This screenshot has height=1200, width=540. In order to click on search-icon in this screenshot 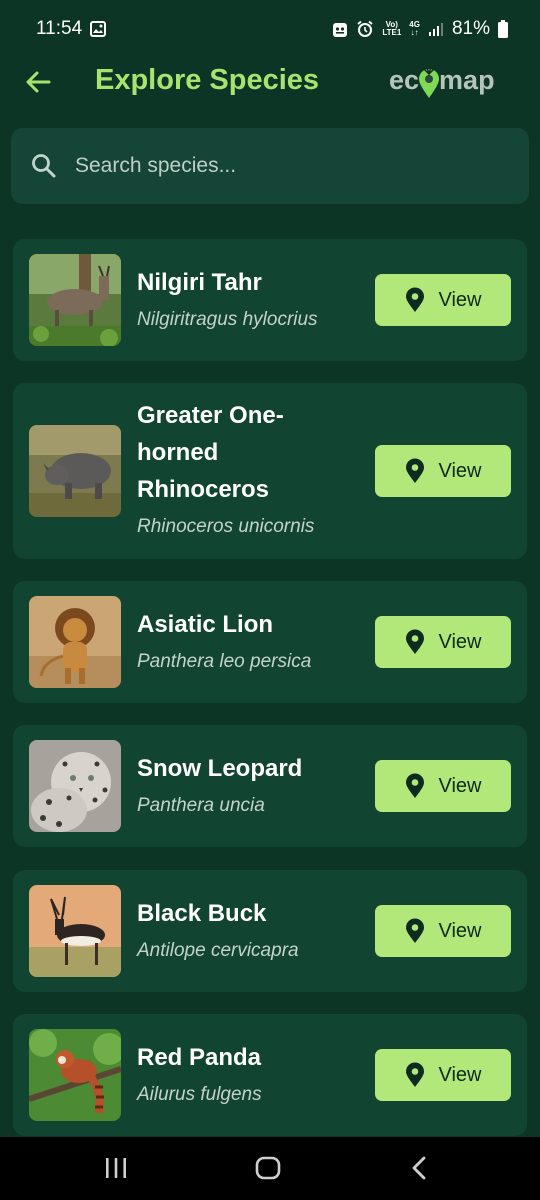, I will do `click(44, 166)`.